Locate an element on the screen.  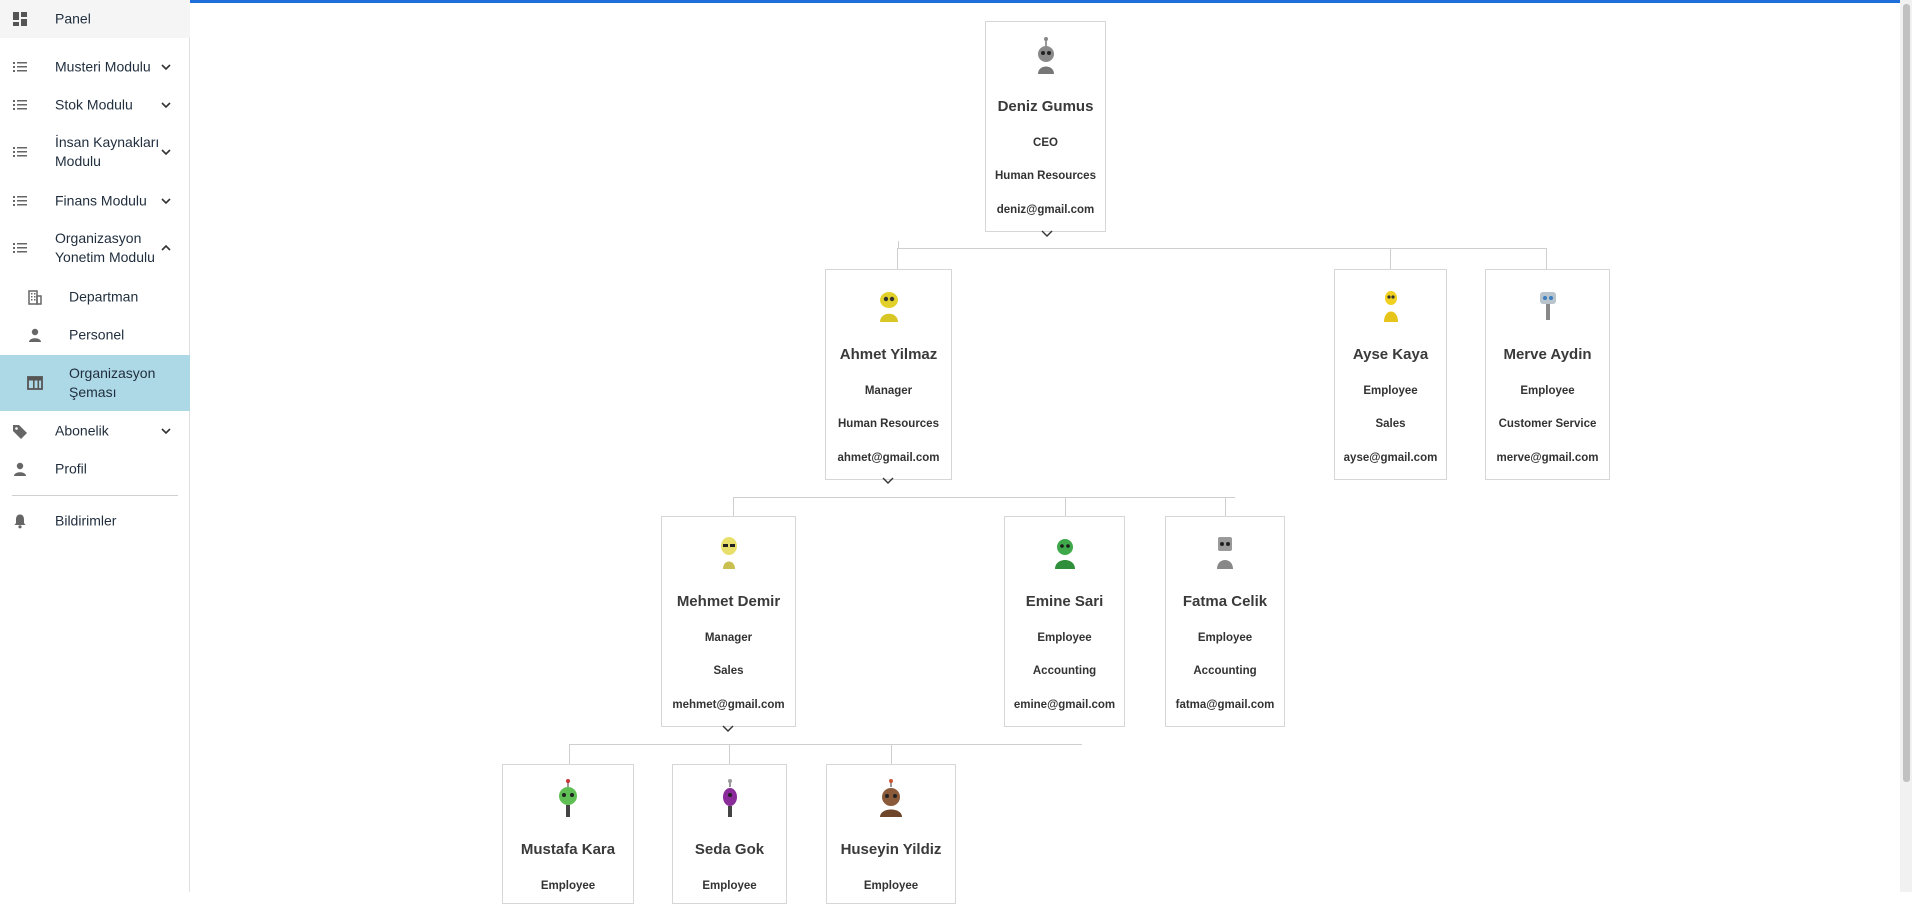
scrollbar-thumb is located at coordinates (1906, 393).